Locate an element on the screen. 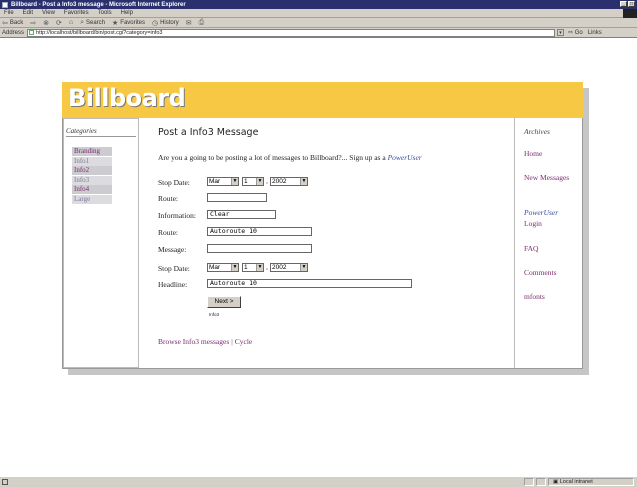 The height and width of the screenshot is (487, 637). cycle-link: Cycle is located at coordinates (244, 341).